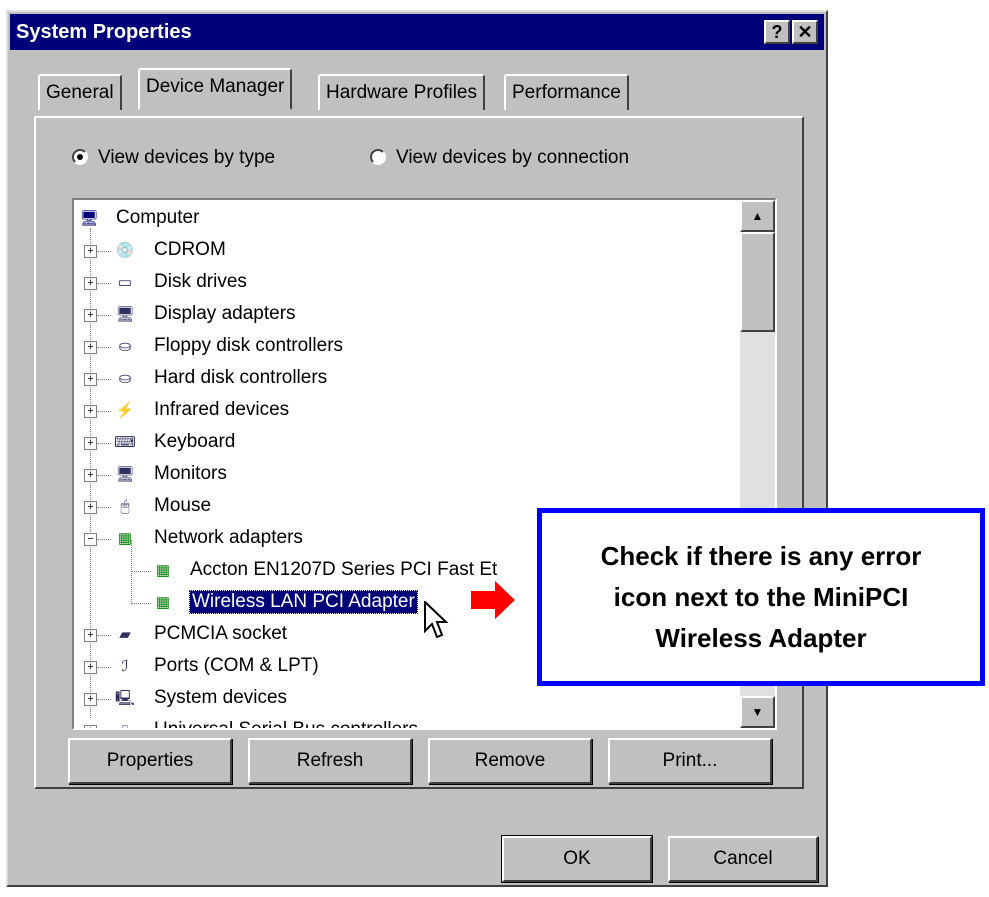 This screenshot has width=989, height=897. I want to click on tree-child-label: Accton EN1207D Series PCI Fast Et, so click(344, 569).